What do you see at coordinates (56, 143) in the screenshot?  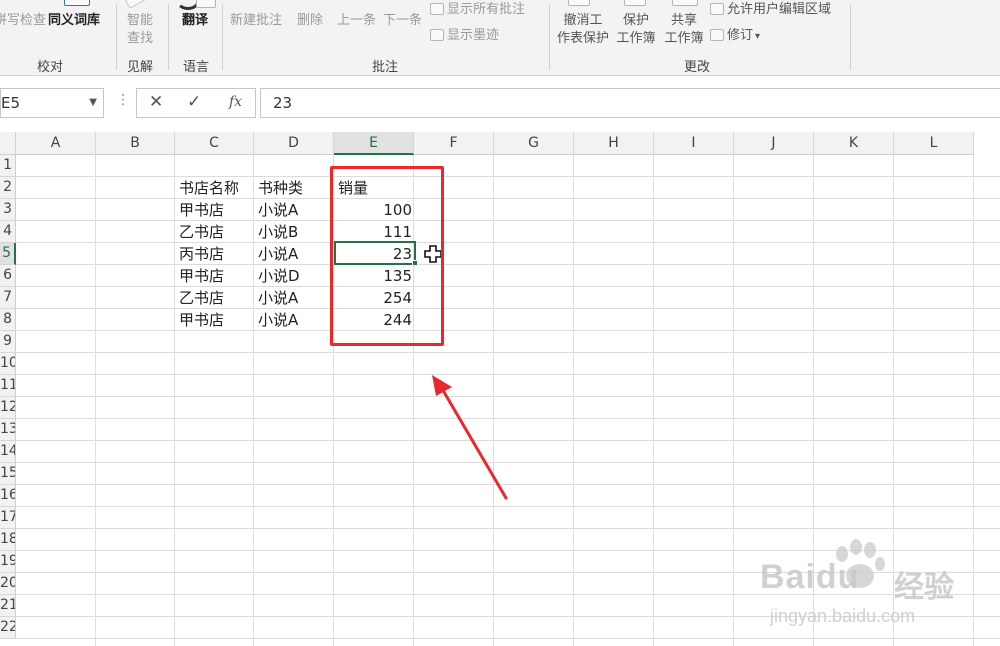 I see `column-header-a: A` at bounding box center [56, 143].